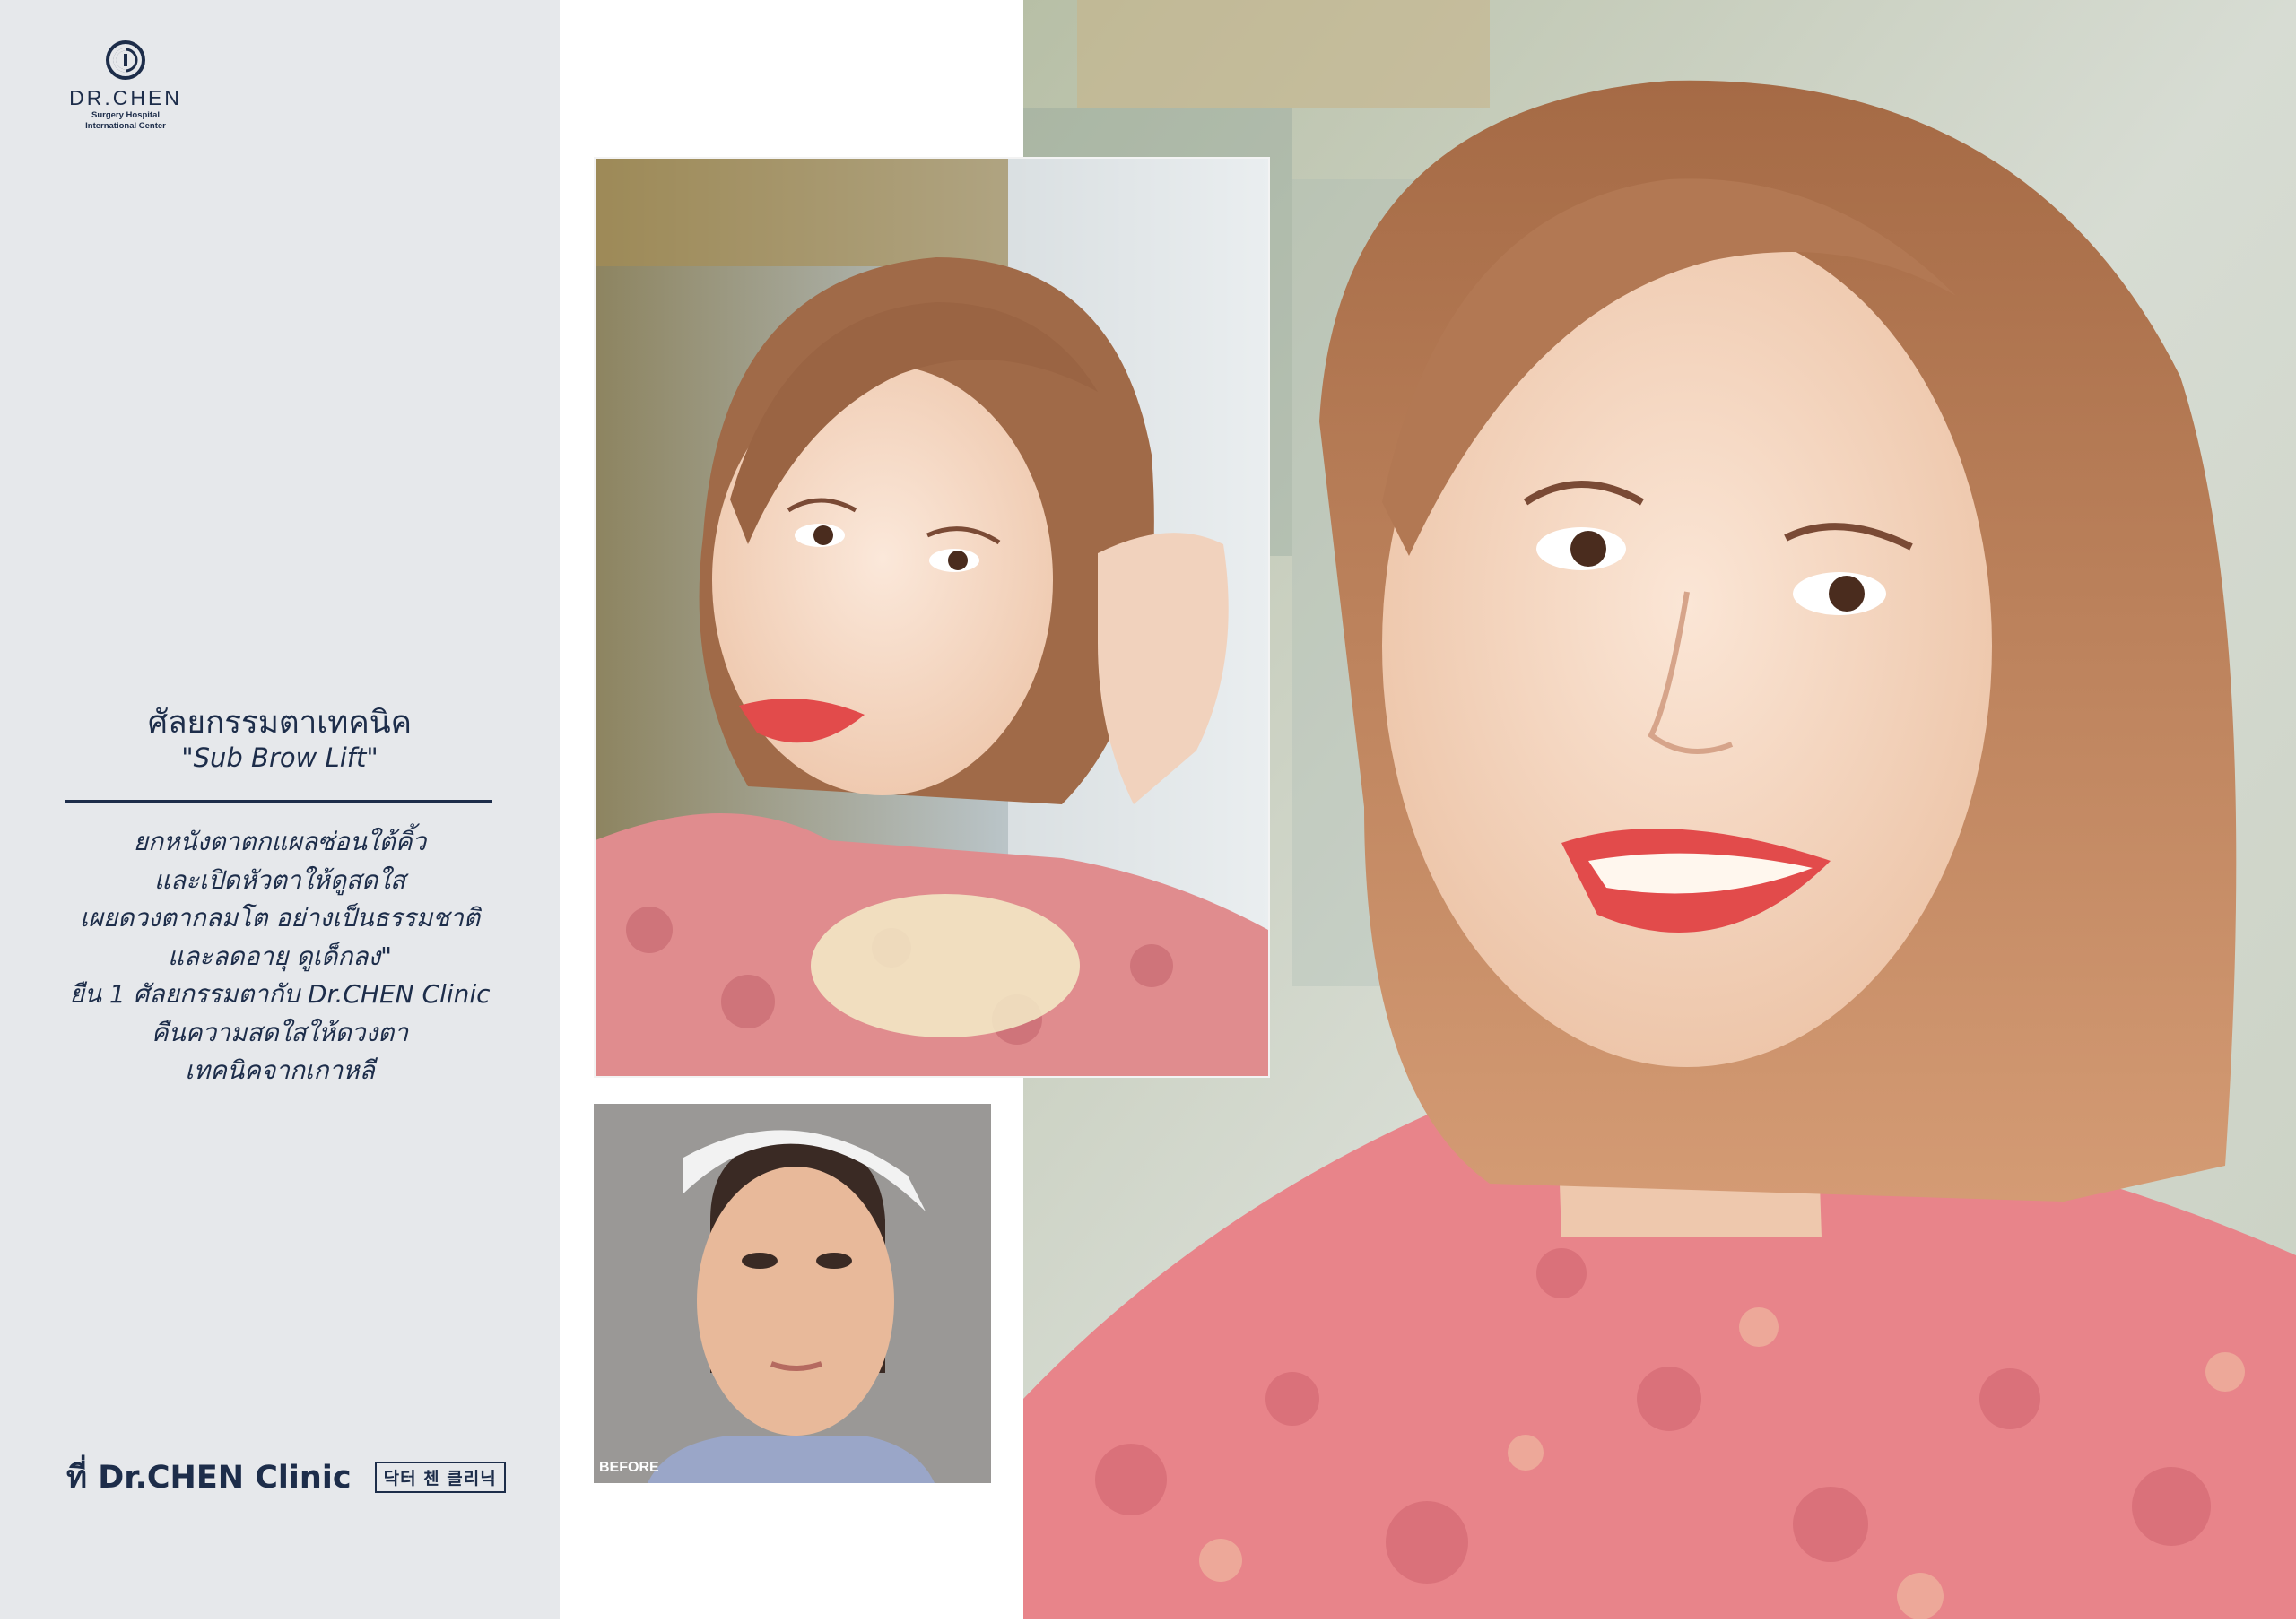  Describe the element at coordinates (125, 97) in the screenshot. I see `brand-name: DR.CHEN` at that location.